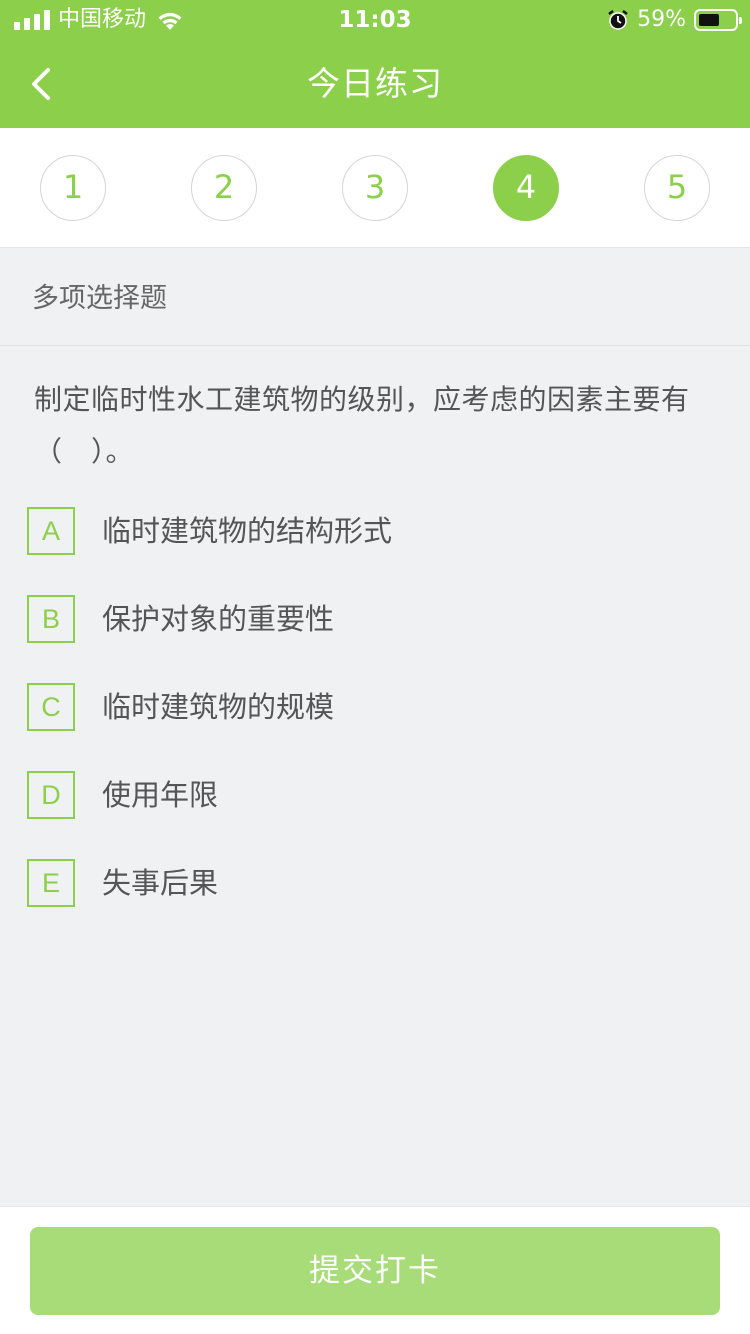  I want to click on question-type-bar: 多项选择题, so click(375, 297).